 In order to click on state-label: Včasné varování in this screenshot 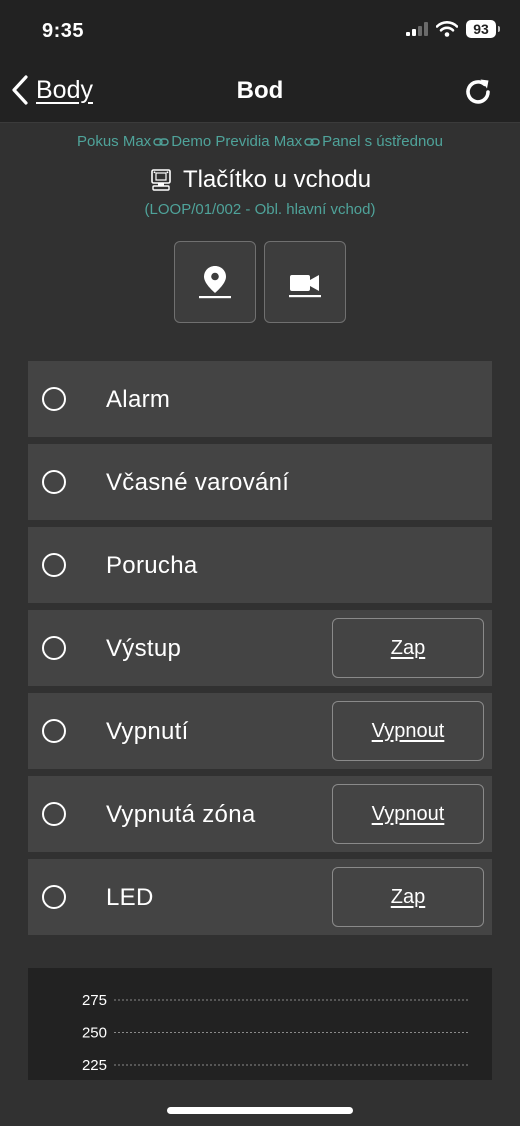, I will do `click(198, 482)`.